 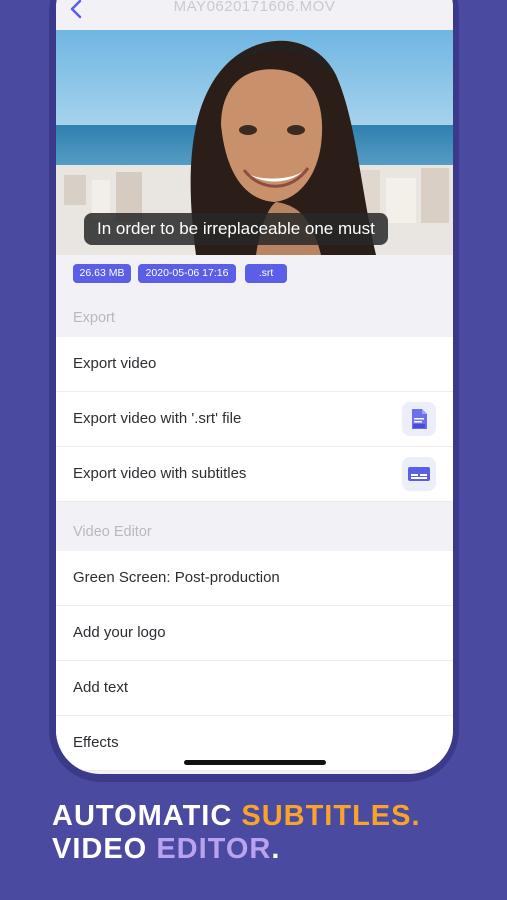 I want to click on format-badge: .srt, so click(x=266, y=273).